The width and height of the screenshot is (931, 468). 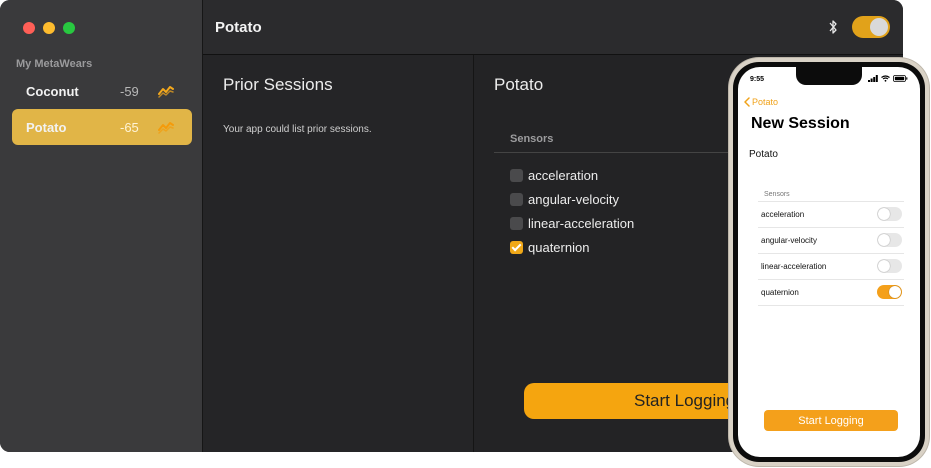 I want to click on prior-sessions-title: Prior Sessions, so click(x=278, y=84).